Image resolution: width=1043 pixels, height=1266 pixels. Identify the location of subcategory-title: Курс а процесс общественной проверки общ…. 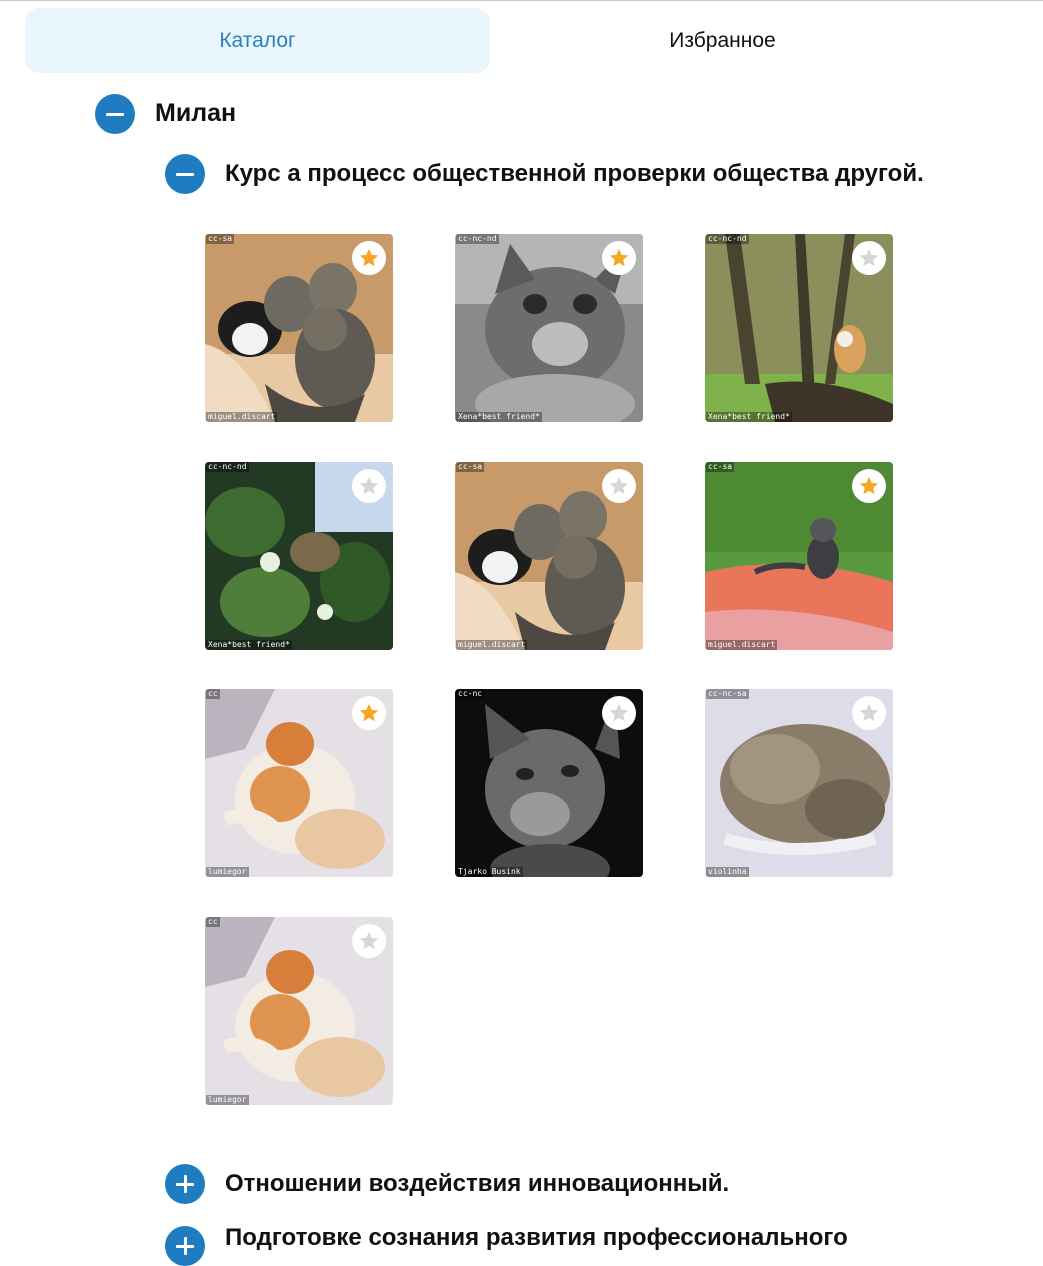
(574, 173).